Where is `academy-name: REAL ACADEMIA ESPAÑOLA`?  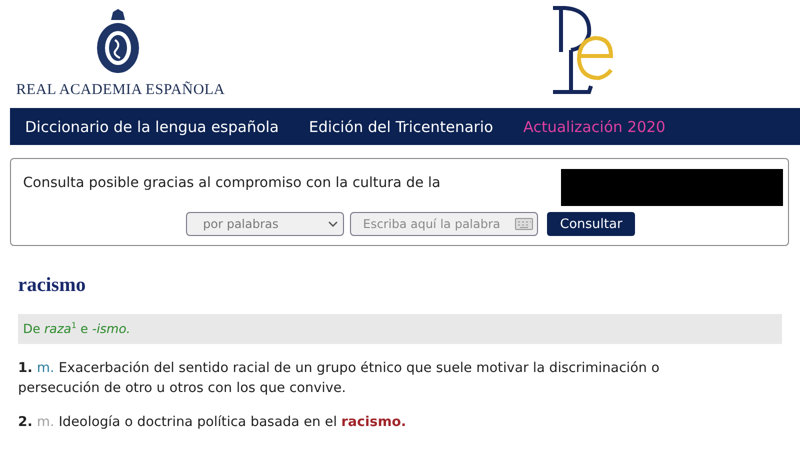
academy-name: REAL ACADEMIA ESPAÑOLA is located at coordinates (120, 90).